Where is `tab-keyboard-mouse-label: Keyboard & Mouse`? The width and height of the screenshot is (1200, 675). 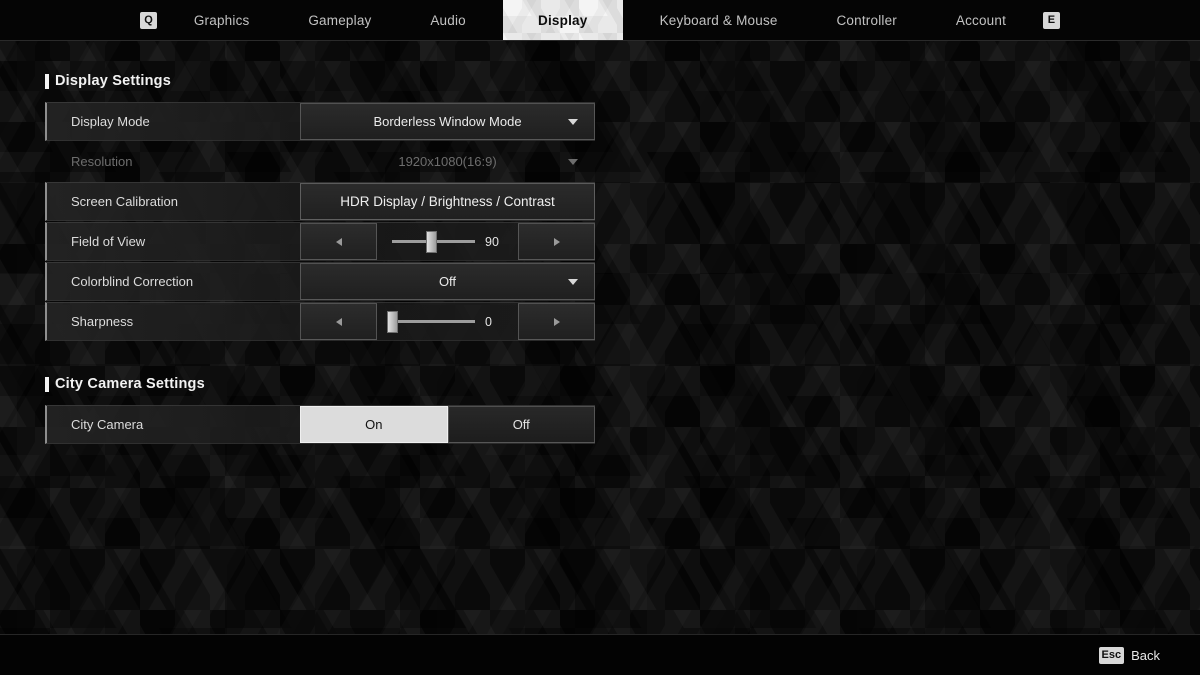
tab-keyboard-mouse-label: Keyboard & Mouse is located at coordinates (718, 20).